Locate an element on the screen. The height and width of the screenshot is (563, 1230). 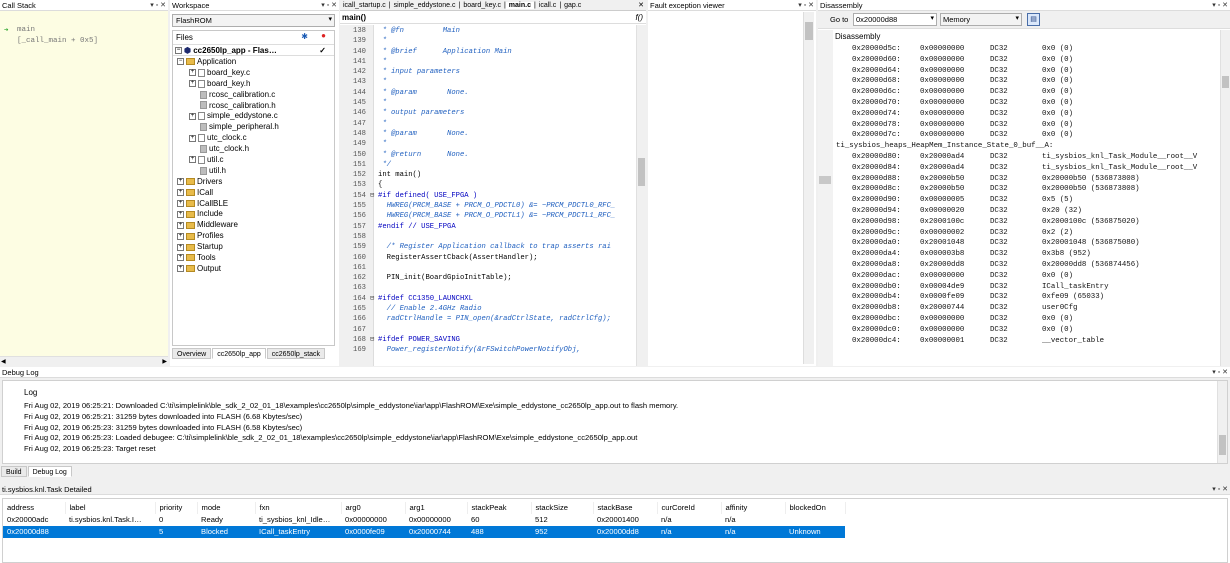
disasm-row: 0x20000d64: 0x00000000 DC32 0x0 (0) is located at coordinates (1028, 71).